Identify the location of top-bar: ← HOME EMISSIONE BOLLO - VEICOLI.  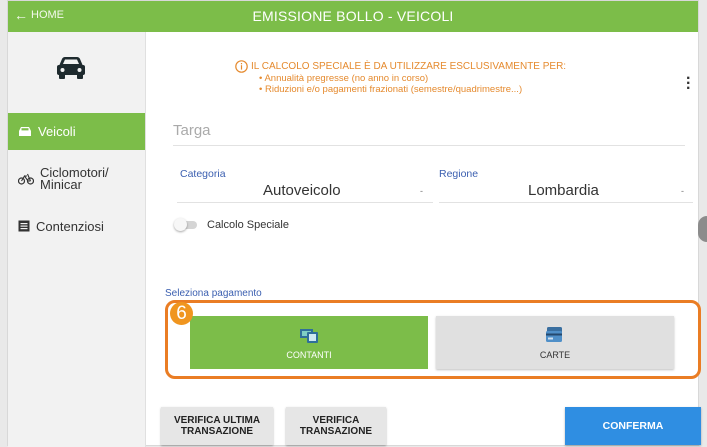
(353, 16).